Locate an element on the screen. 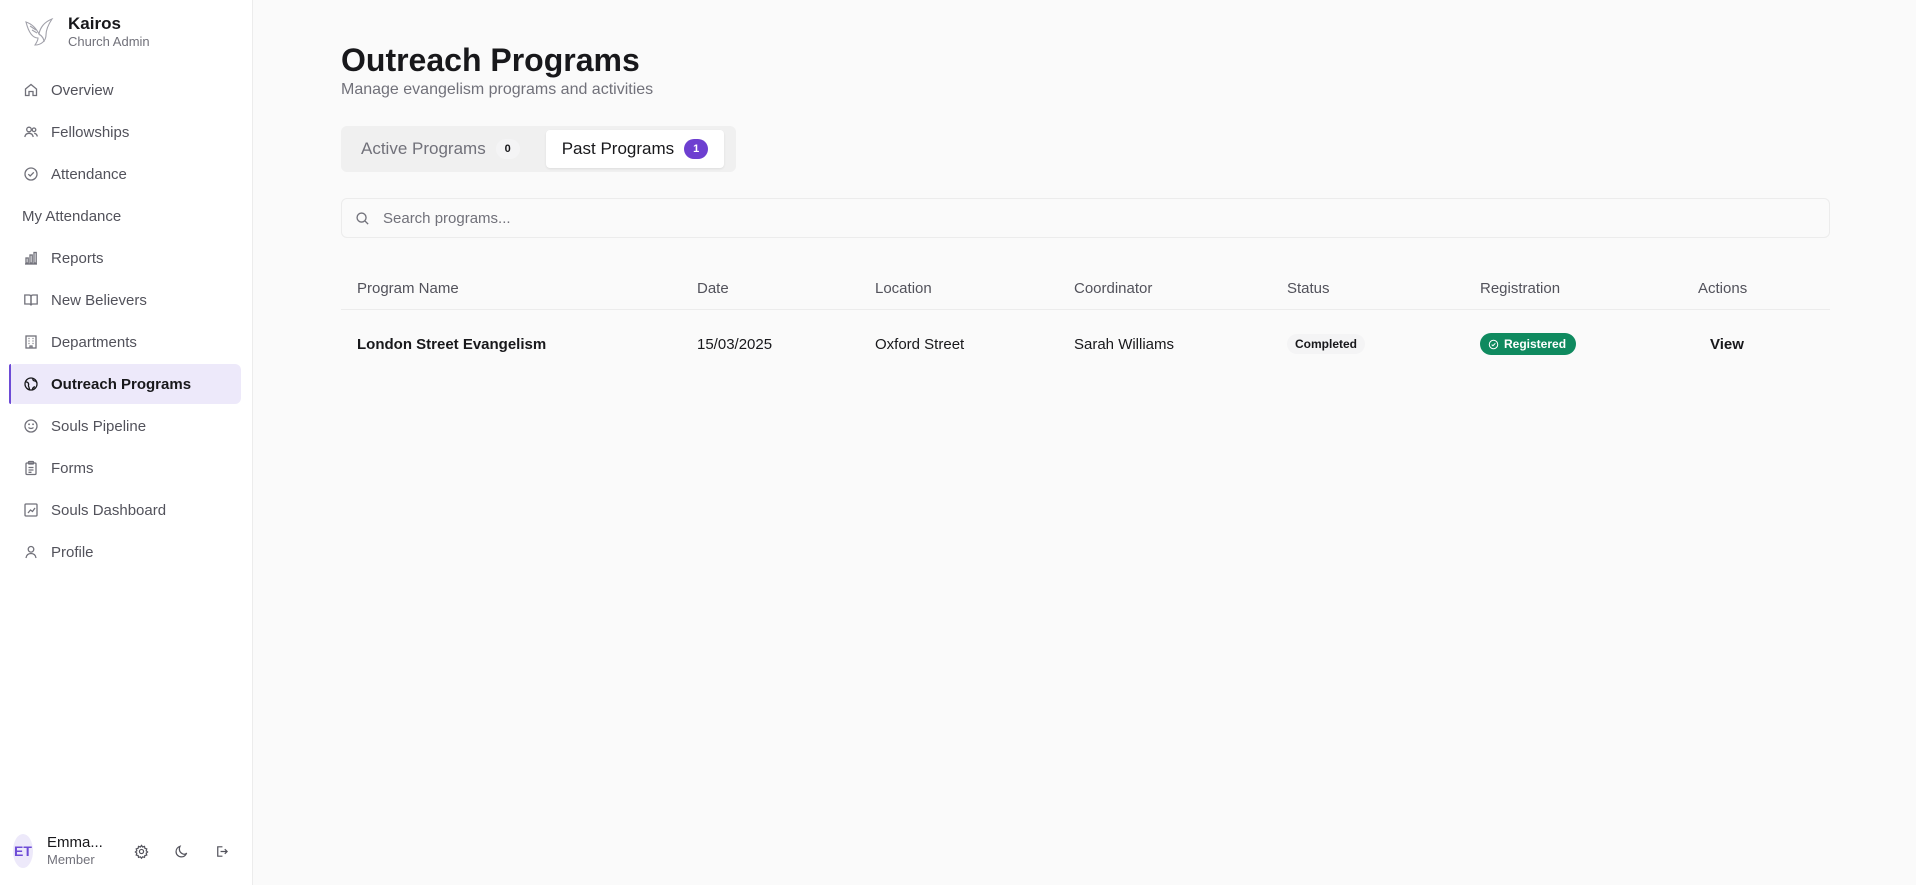  column-header-coordinator: Coordinator is located at coordinates (1113, 288).